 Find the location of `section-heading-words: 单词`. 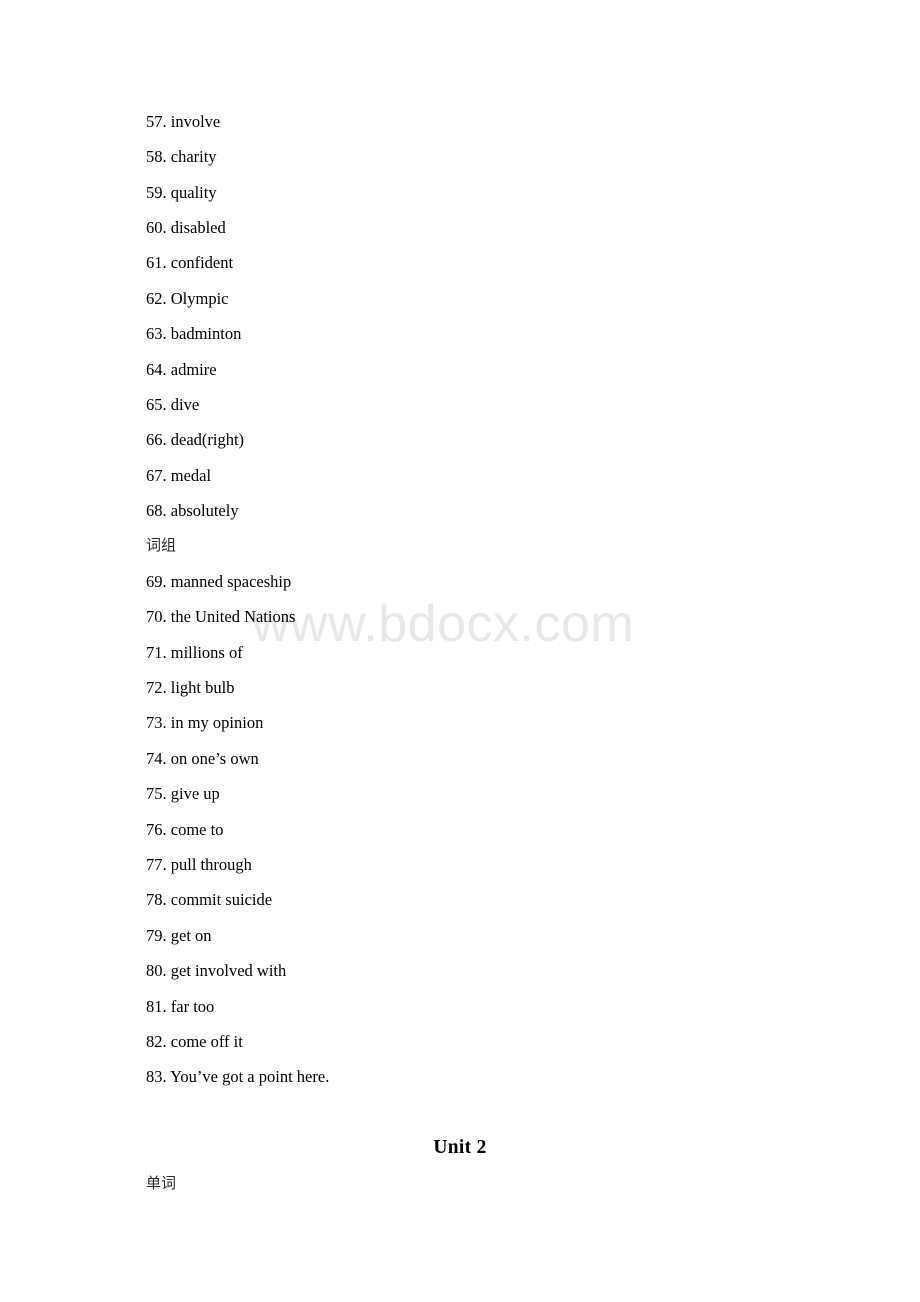

section-heading-words: 单词 is located at coordinates (161, 1182).